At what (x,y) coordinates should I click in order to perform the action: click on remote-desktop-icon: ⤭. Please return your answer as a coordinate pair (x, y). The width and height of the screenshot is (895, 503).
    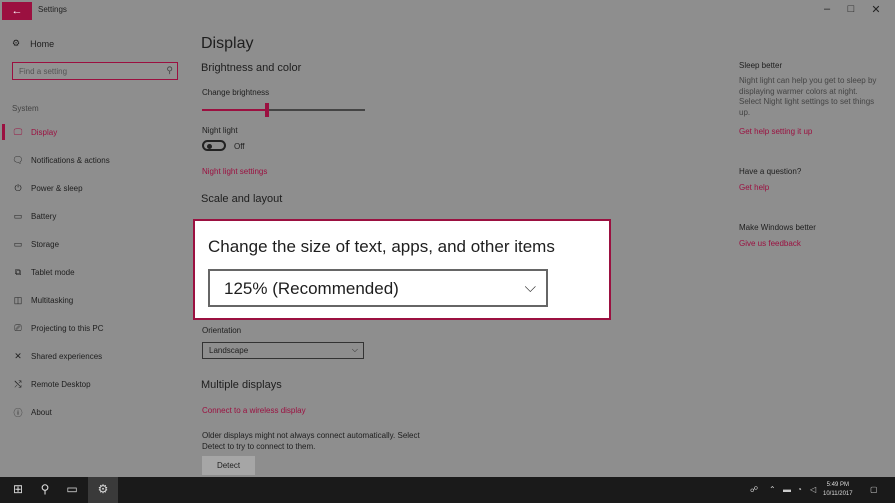
    Looking at the image, I should click on (18, 383).